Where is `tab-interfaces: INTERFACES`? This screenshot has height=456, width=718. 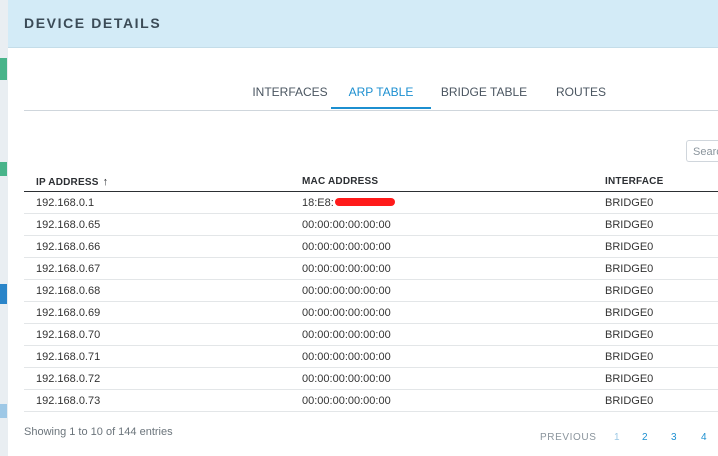
tab-interfaces: INTERFACES is located at coordinates (290, 92).